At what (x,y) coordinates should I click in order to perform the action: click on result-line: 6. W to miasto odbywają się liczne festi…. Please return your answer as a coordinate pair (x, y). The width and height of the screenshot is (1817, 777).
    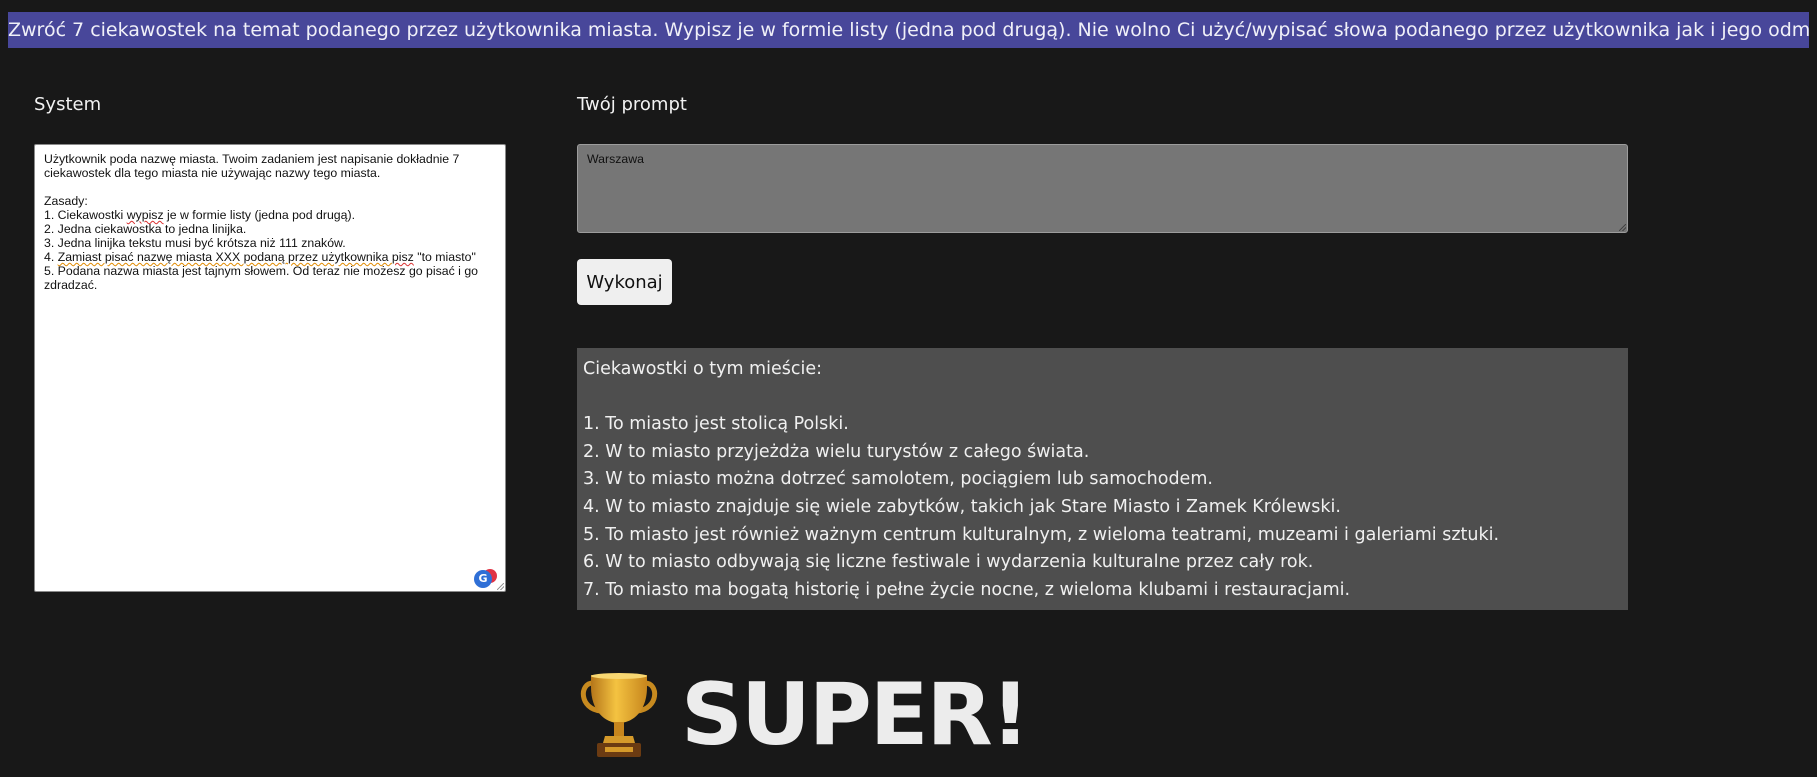
    Looking at the image, I should click on (948, 562).